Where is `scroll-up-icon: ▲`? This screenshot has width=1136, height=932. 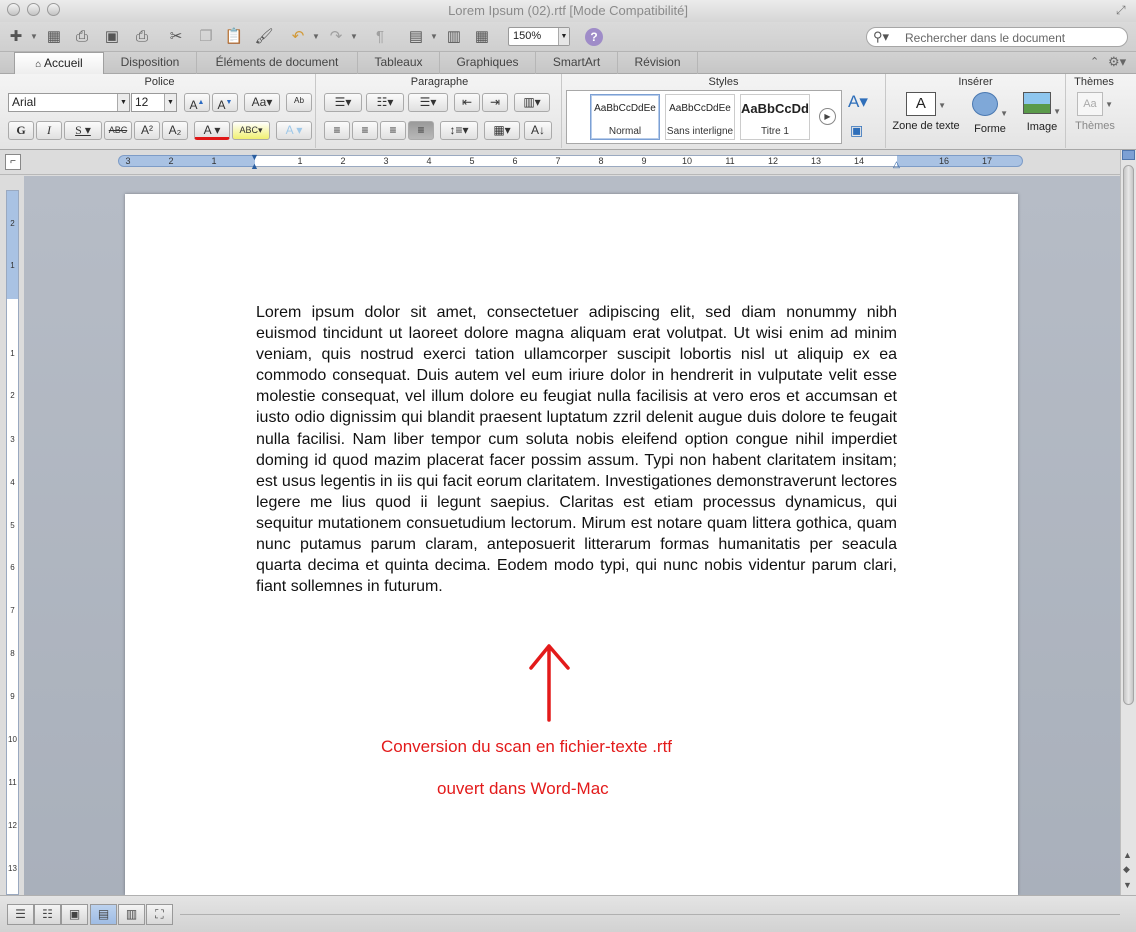 scroll-up-icon: ▲ is located at coordinates (1127, 855).